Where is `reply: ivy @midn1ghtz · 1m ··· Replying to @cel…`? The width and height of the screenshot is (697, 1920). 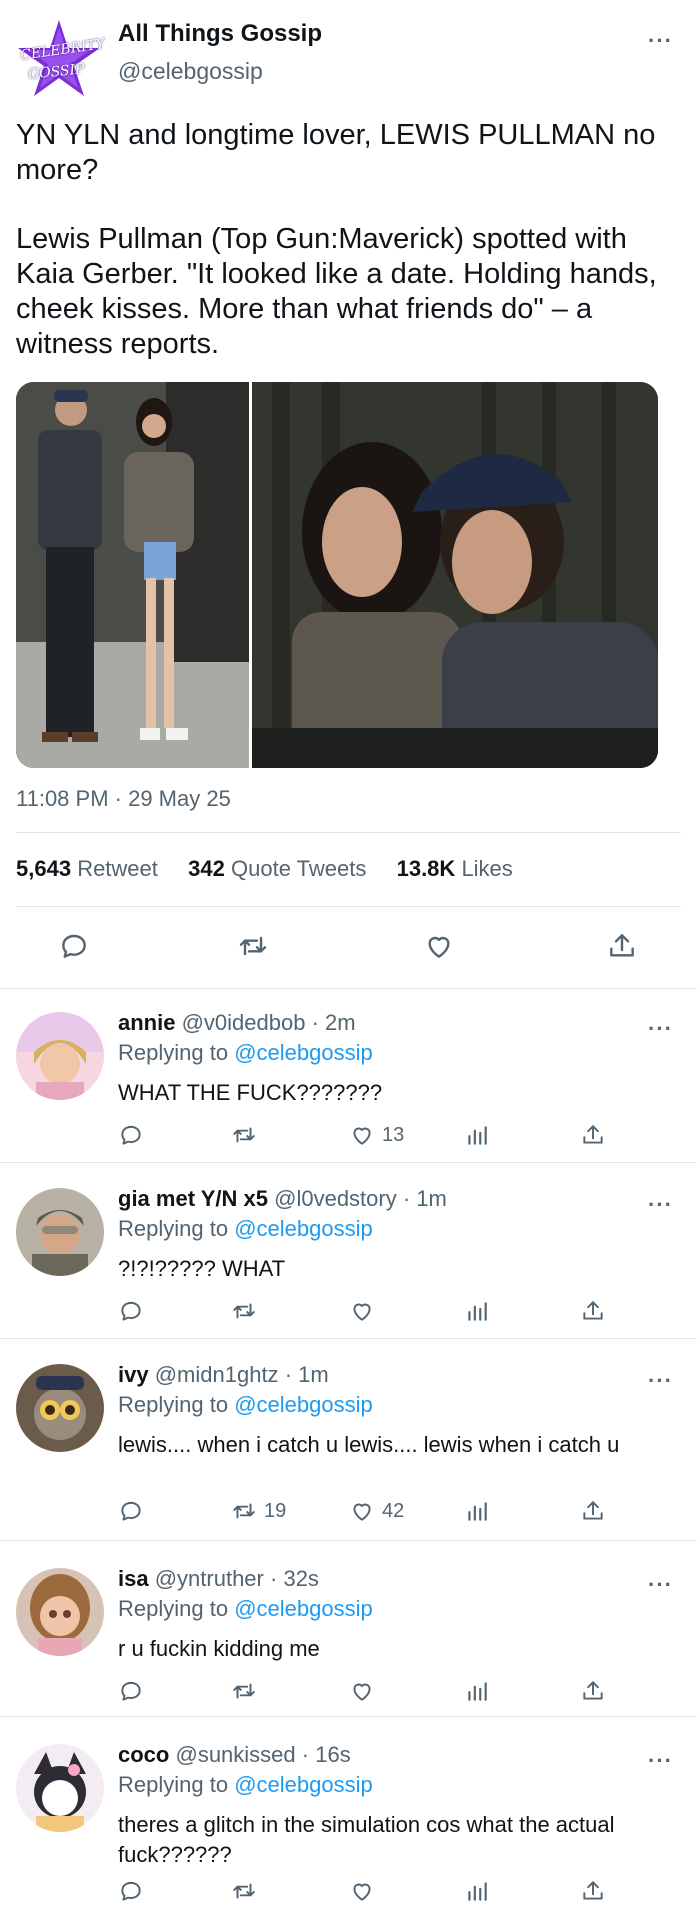
reply: ivy @midn1ghtz · 1m ··· Replying to @cel… is located at coordinates (348, 1454).